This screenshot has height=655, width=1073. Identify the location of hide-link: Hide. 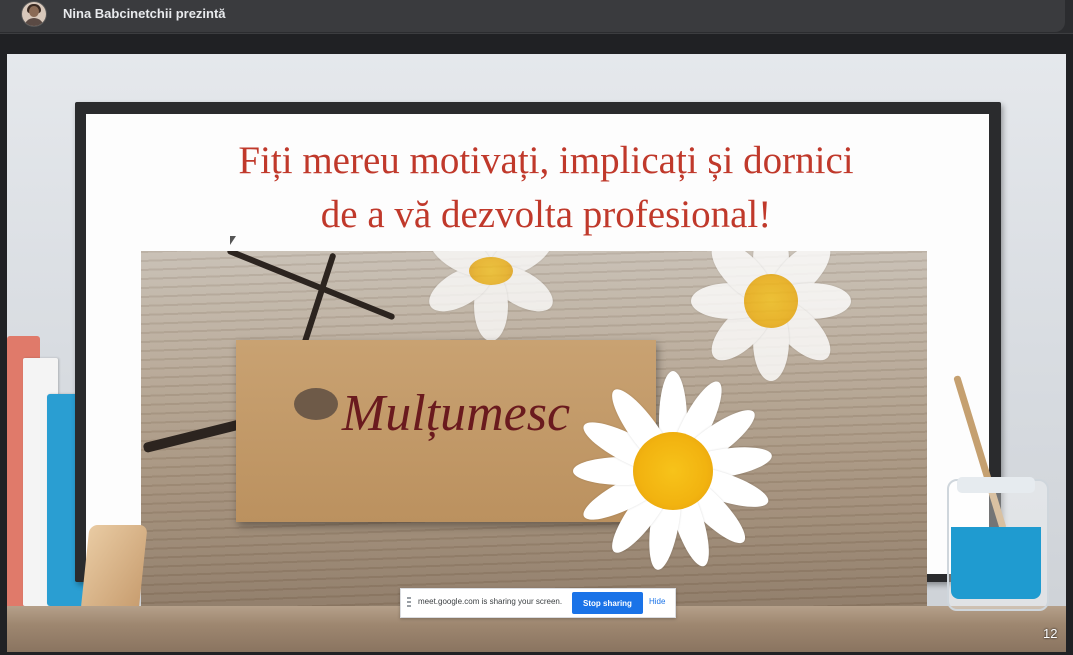
(657, 601).